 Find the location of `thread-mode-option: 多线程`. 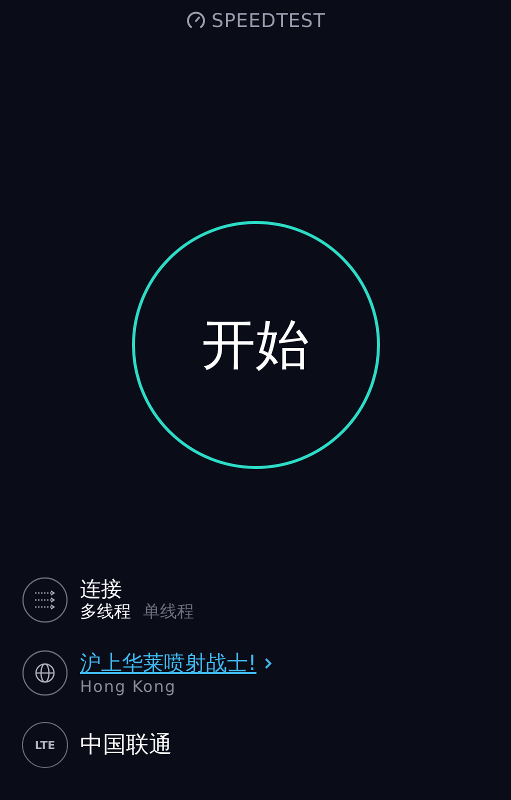

thread-mode-option: 多线程 is located at coordinates (105, 612).